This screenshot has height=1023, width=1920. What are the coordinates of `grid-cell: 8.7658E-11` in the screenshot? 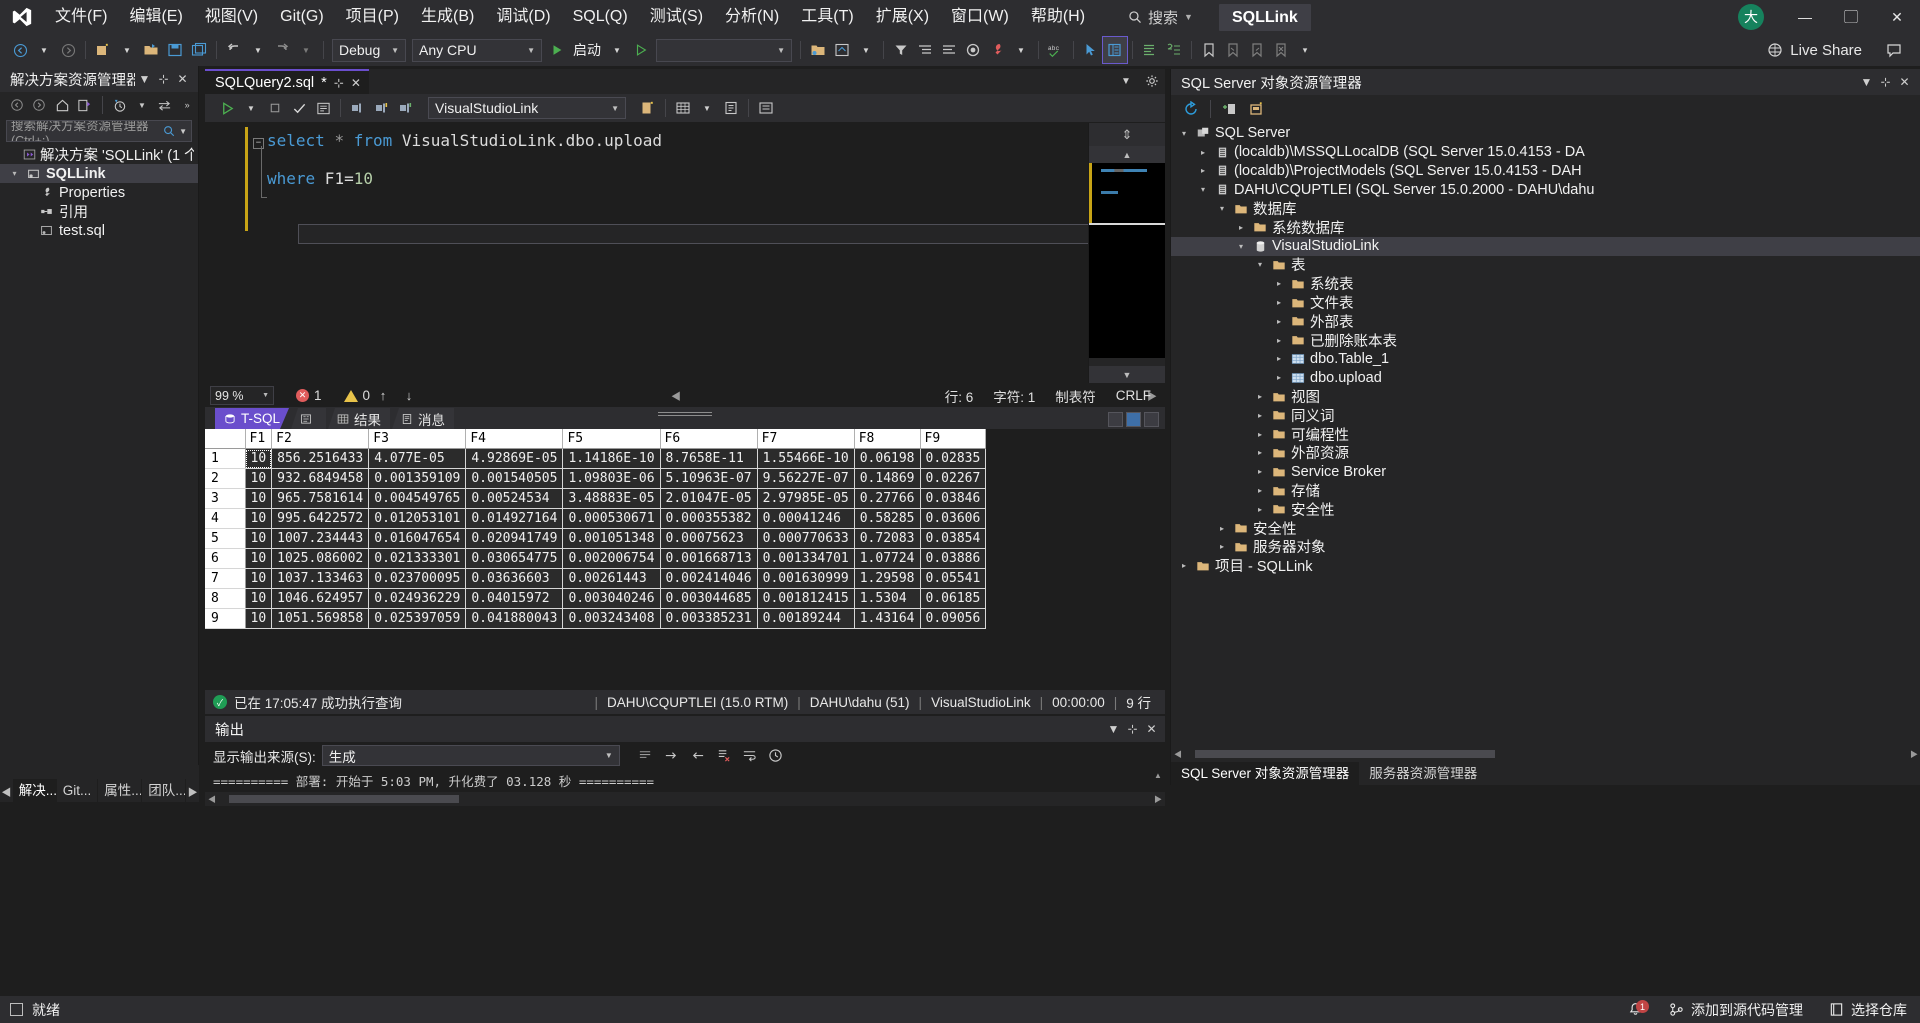 It's located at (709, 458).